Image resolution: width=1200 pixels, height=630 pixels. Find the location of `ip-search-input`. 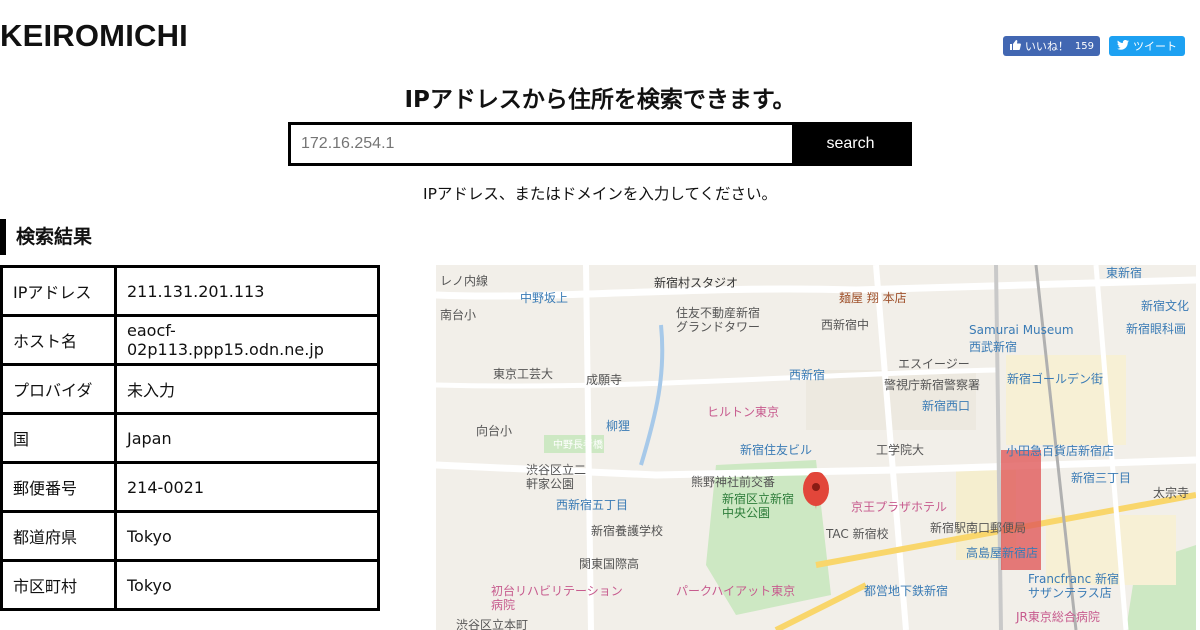

ip-search-input is located at coordinates (541, 144).